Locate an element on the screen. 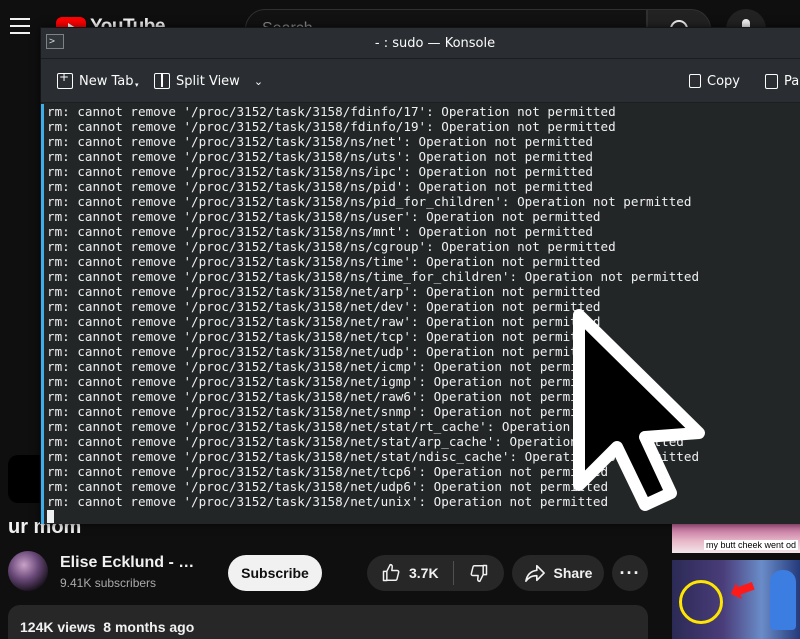  new-tab-button: New Tab is located at coordinates (95, 81).